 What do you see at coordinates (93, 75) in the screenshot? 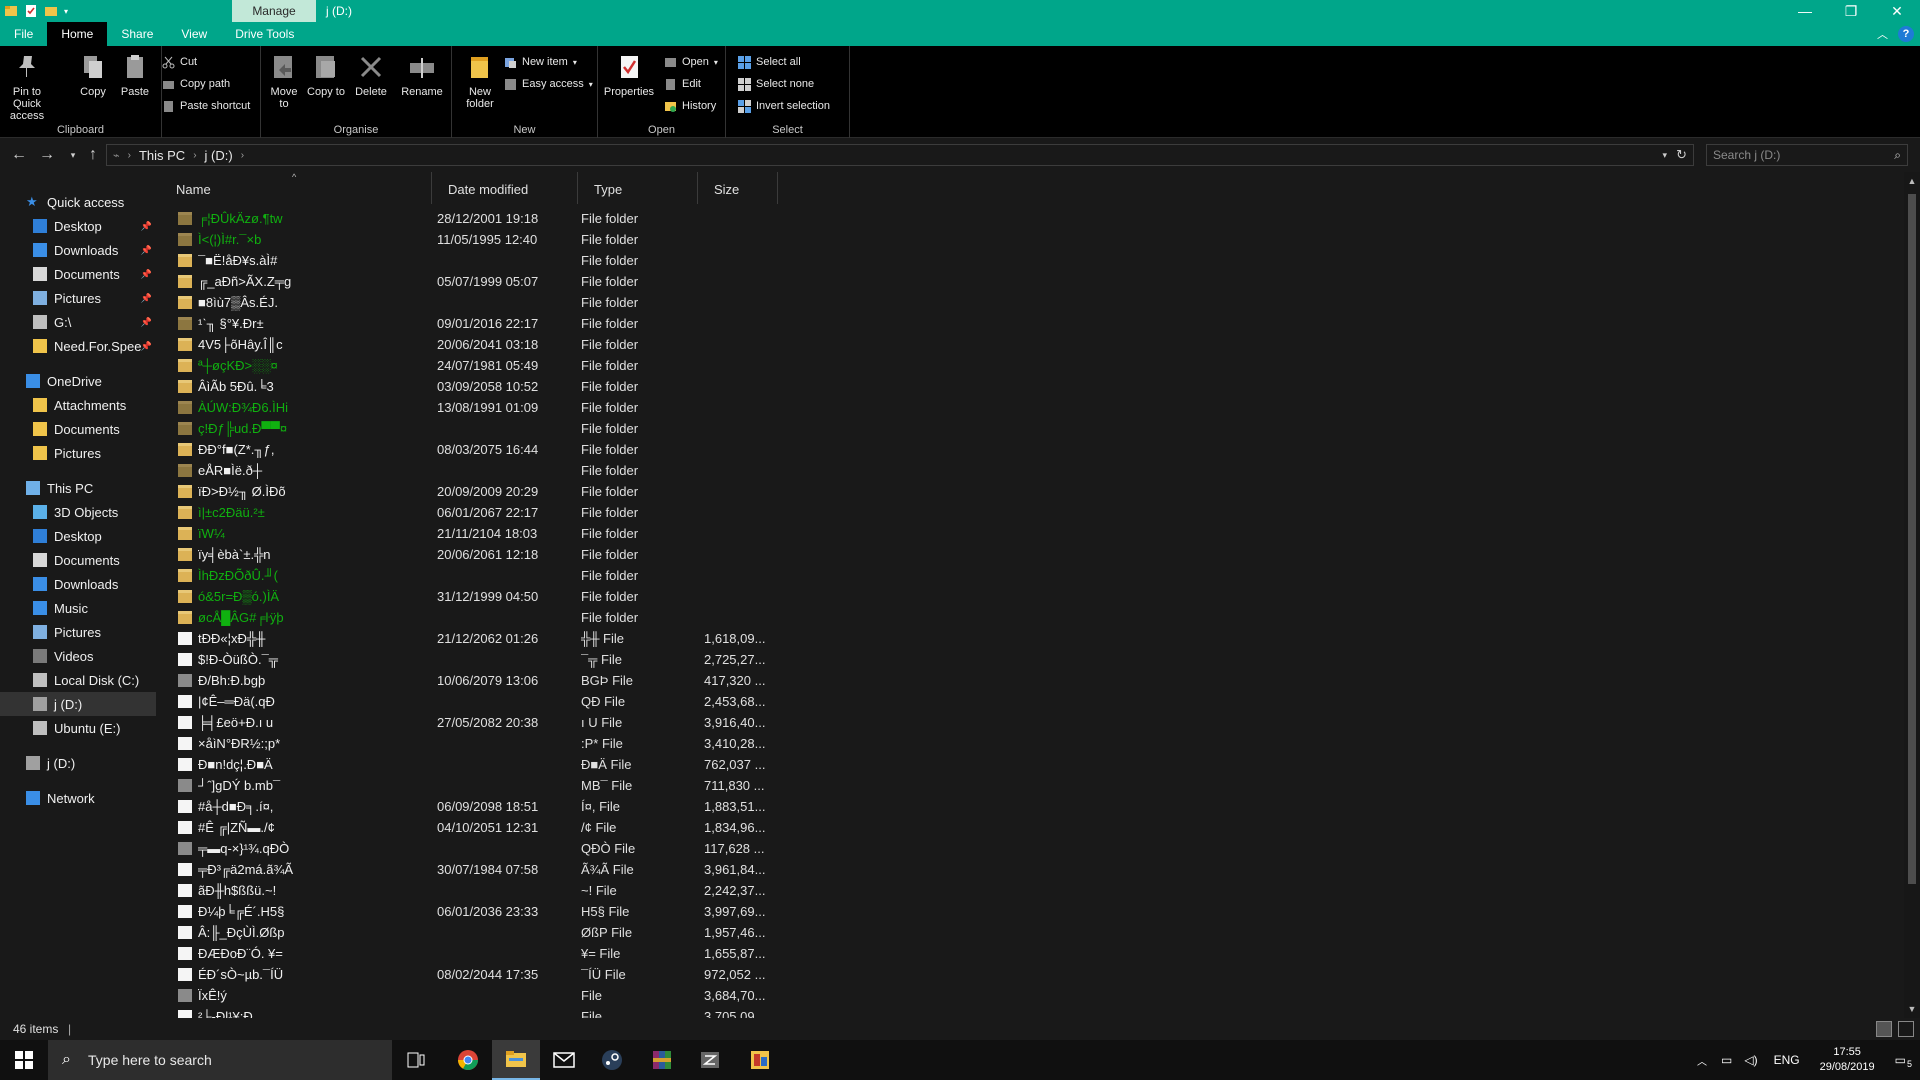
I see `copy-button: Copy` at bounding box center [93, 75].